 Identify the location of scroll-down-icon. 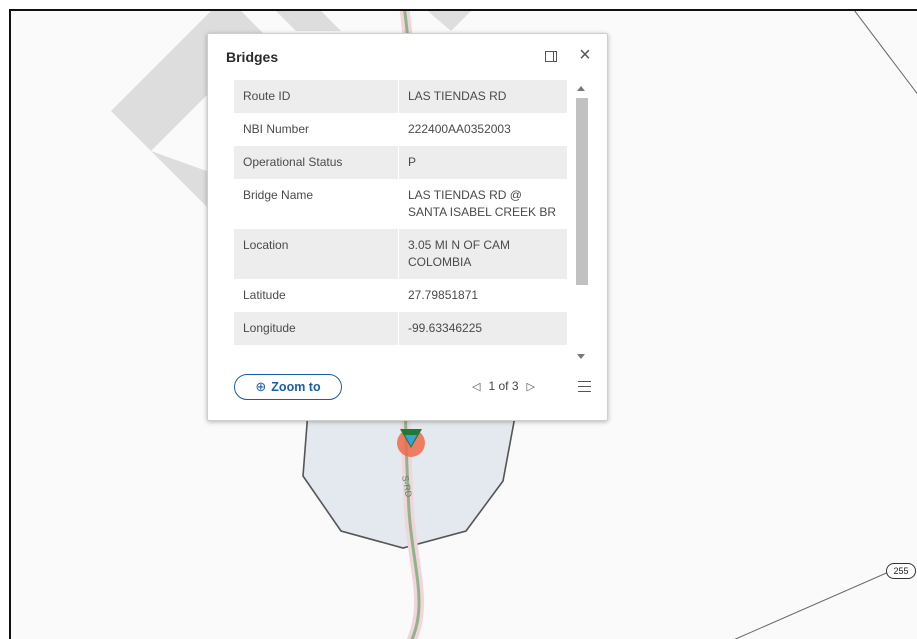
(581, 356).